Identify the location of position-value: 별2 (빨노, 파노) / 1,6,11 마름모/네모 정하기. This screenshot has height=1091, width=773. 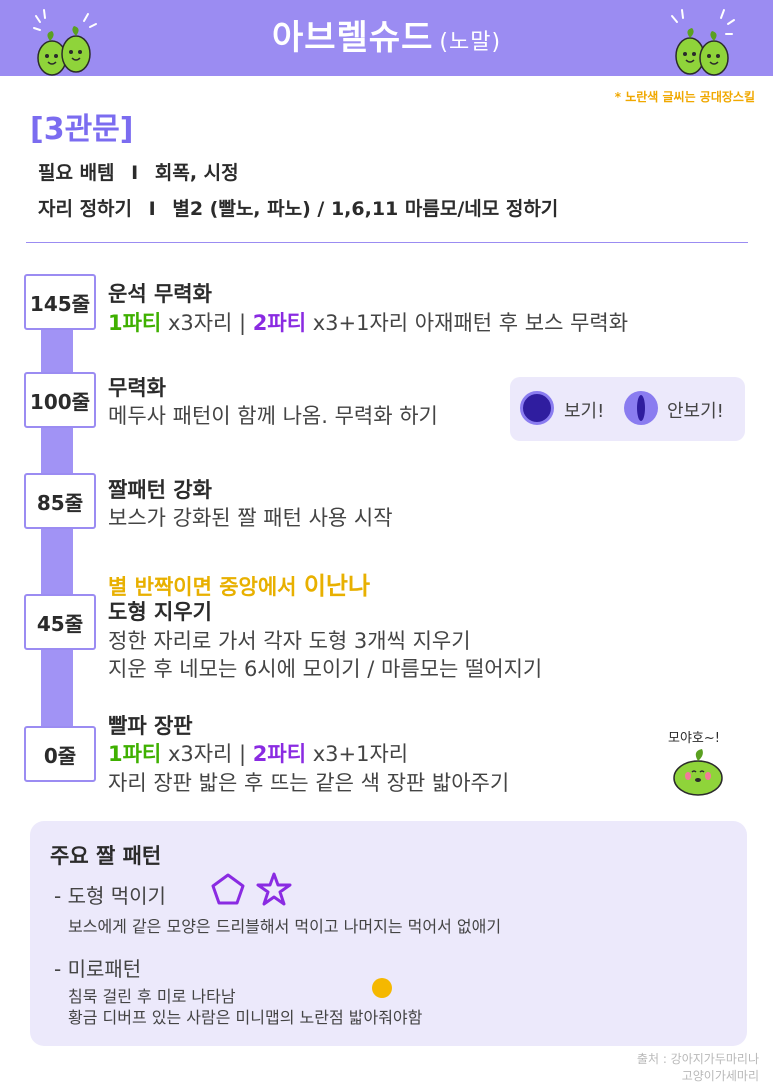
(365, 209).